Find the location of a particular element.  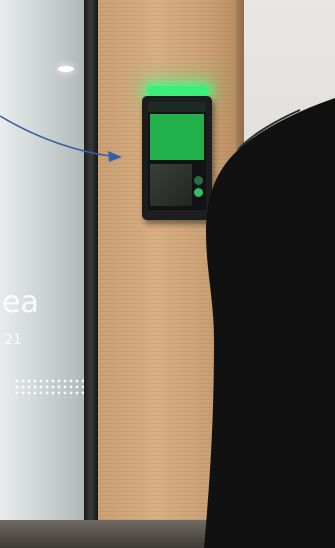

wood-column-edge is located at coordinates (240, 274).